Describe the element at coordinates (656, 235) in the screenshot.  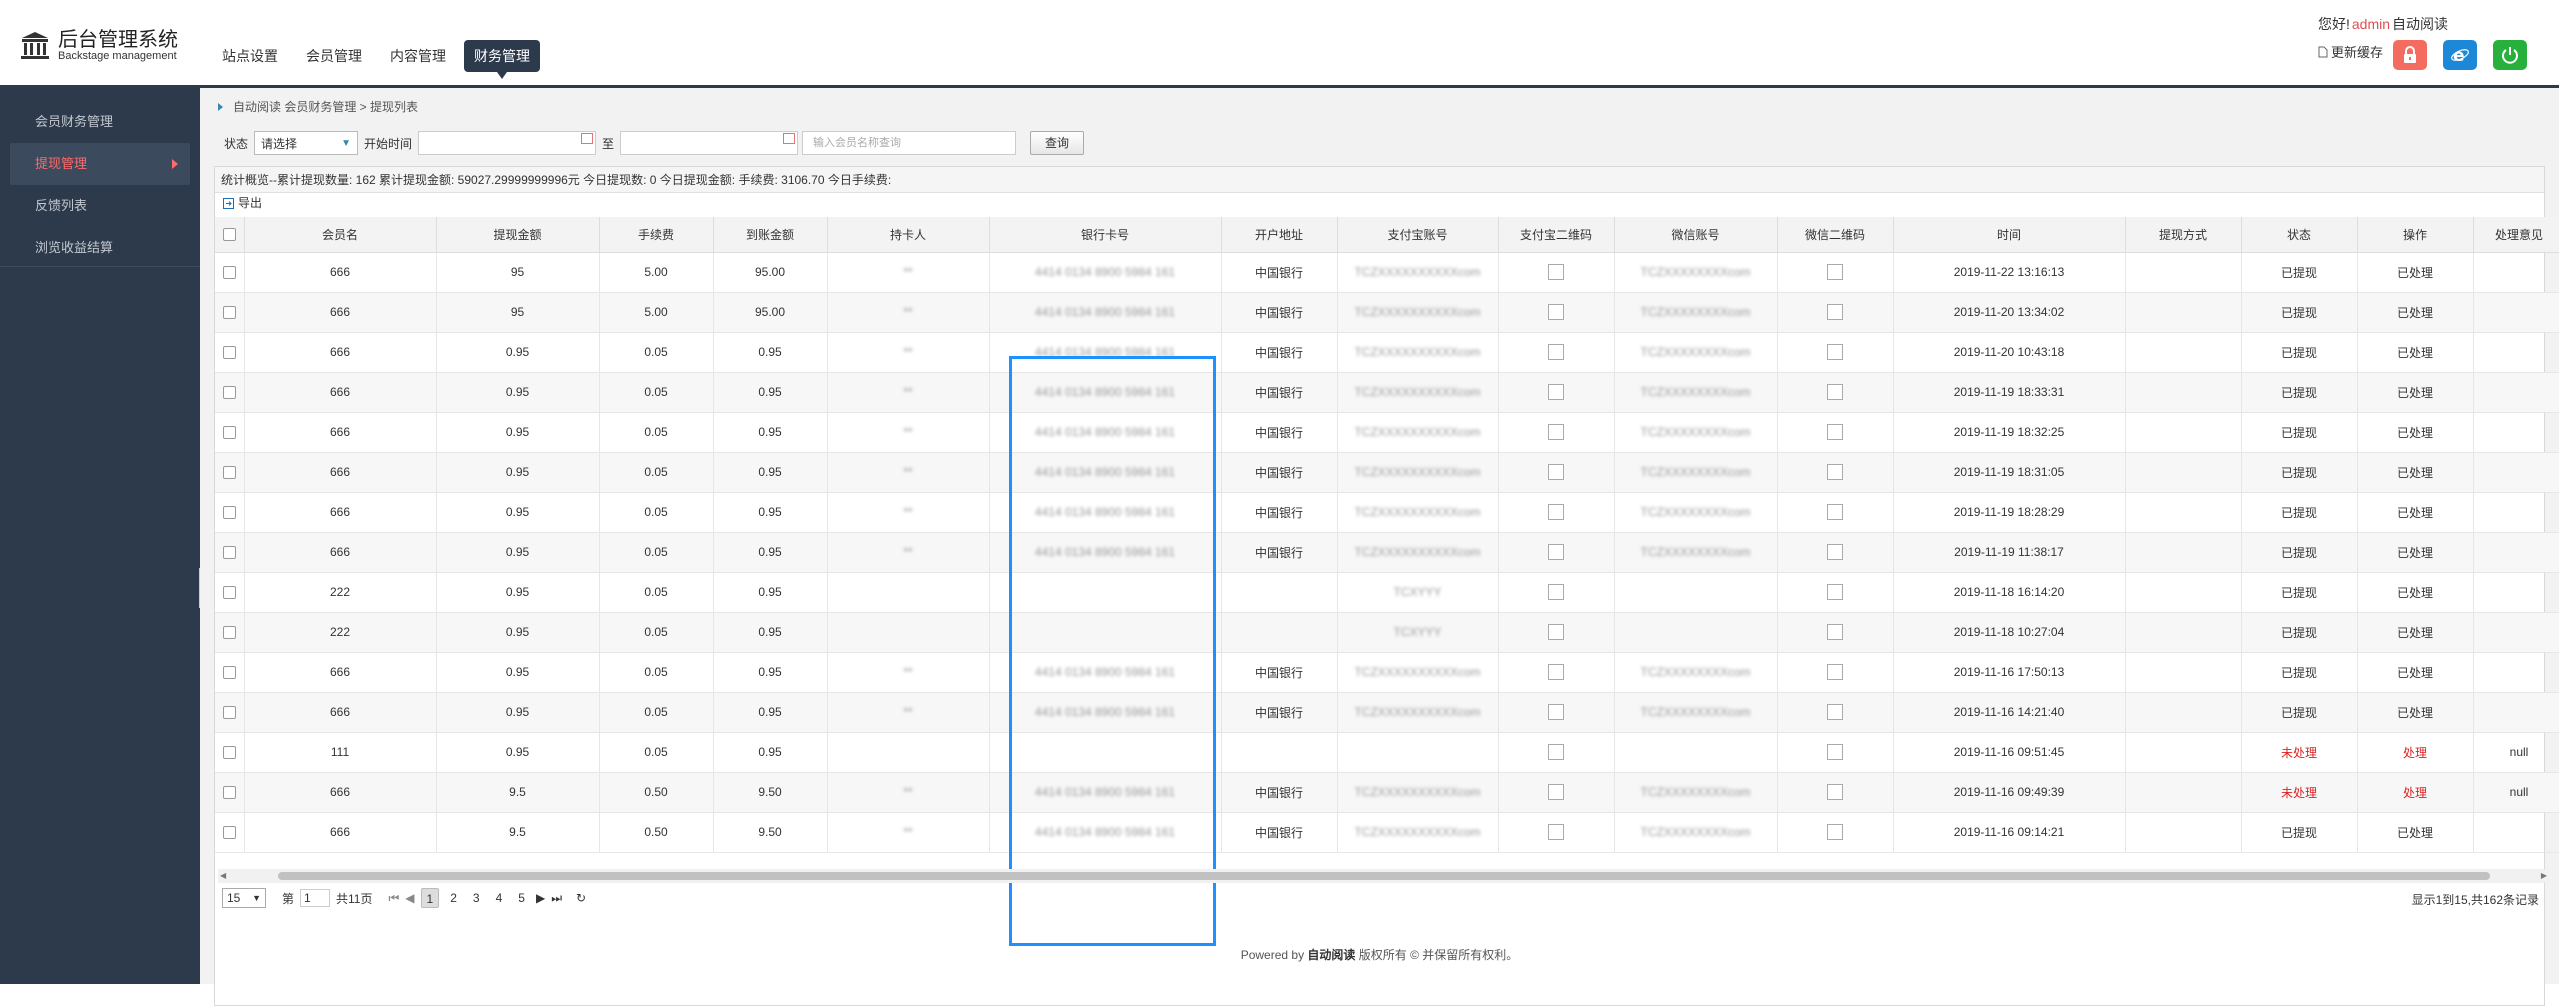
I see `column-header: 手续费` at that location.